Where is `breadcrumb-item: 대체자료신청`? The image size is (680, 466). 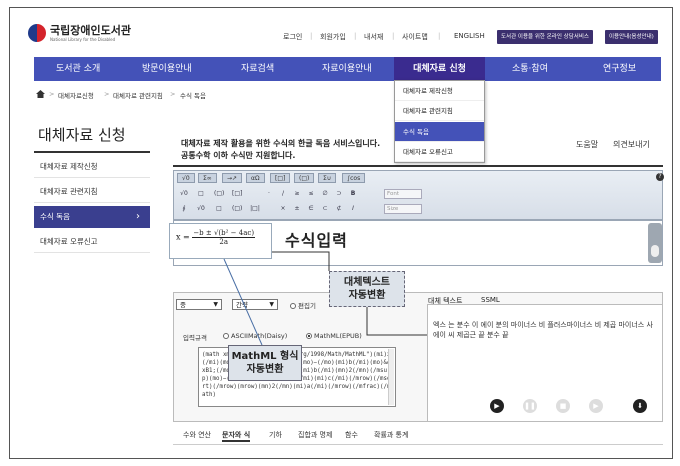 breadcrumb-item: 대체자료신청 is located at coordinates (76, 95).